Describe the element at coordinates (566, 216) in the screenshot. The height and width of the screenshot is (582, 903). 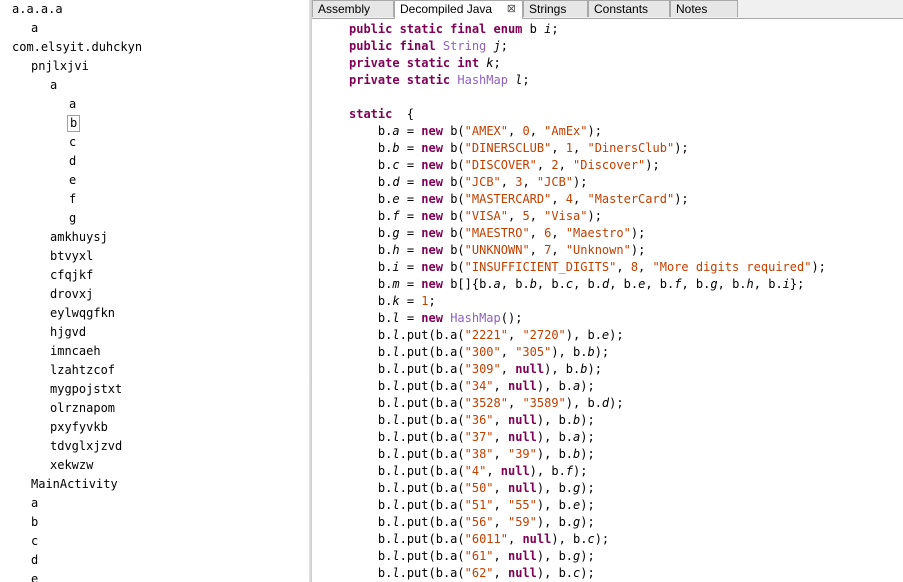
I see `code-token: "Visa"` at that location.